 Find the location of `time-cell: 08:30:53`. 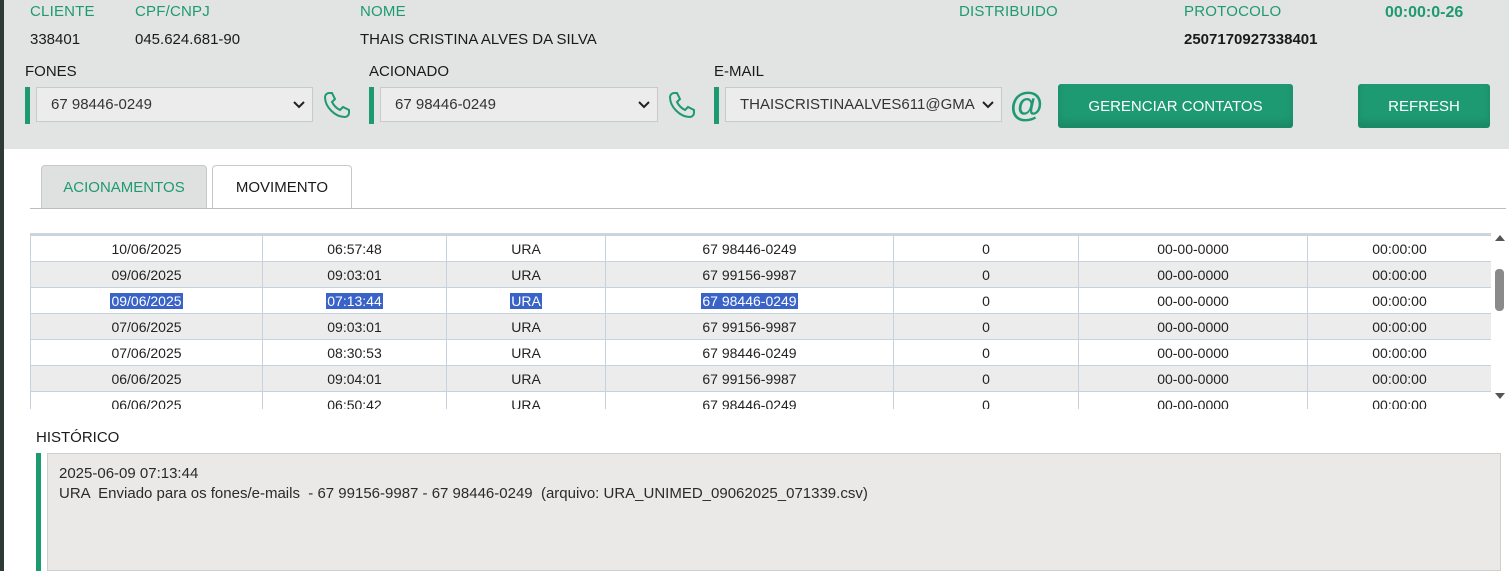

time-cell: 08:30:53 is located at coordinates (354, 352).